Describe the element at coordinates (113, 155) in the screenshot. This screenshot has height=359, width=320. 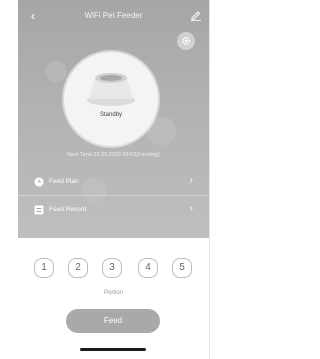
I see `next-feeding-time: Next Time:22.09.2022 09:03(Feeding)` at that location.